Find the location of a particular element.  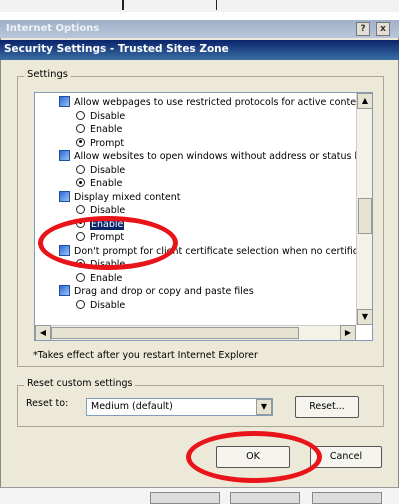

chevron-down-icon: ▼ is located at coordinates (264, 407).